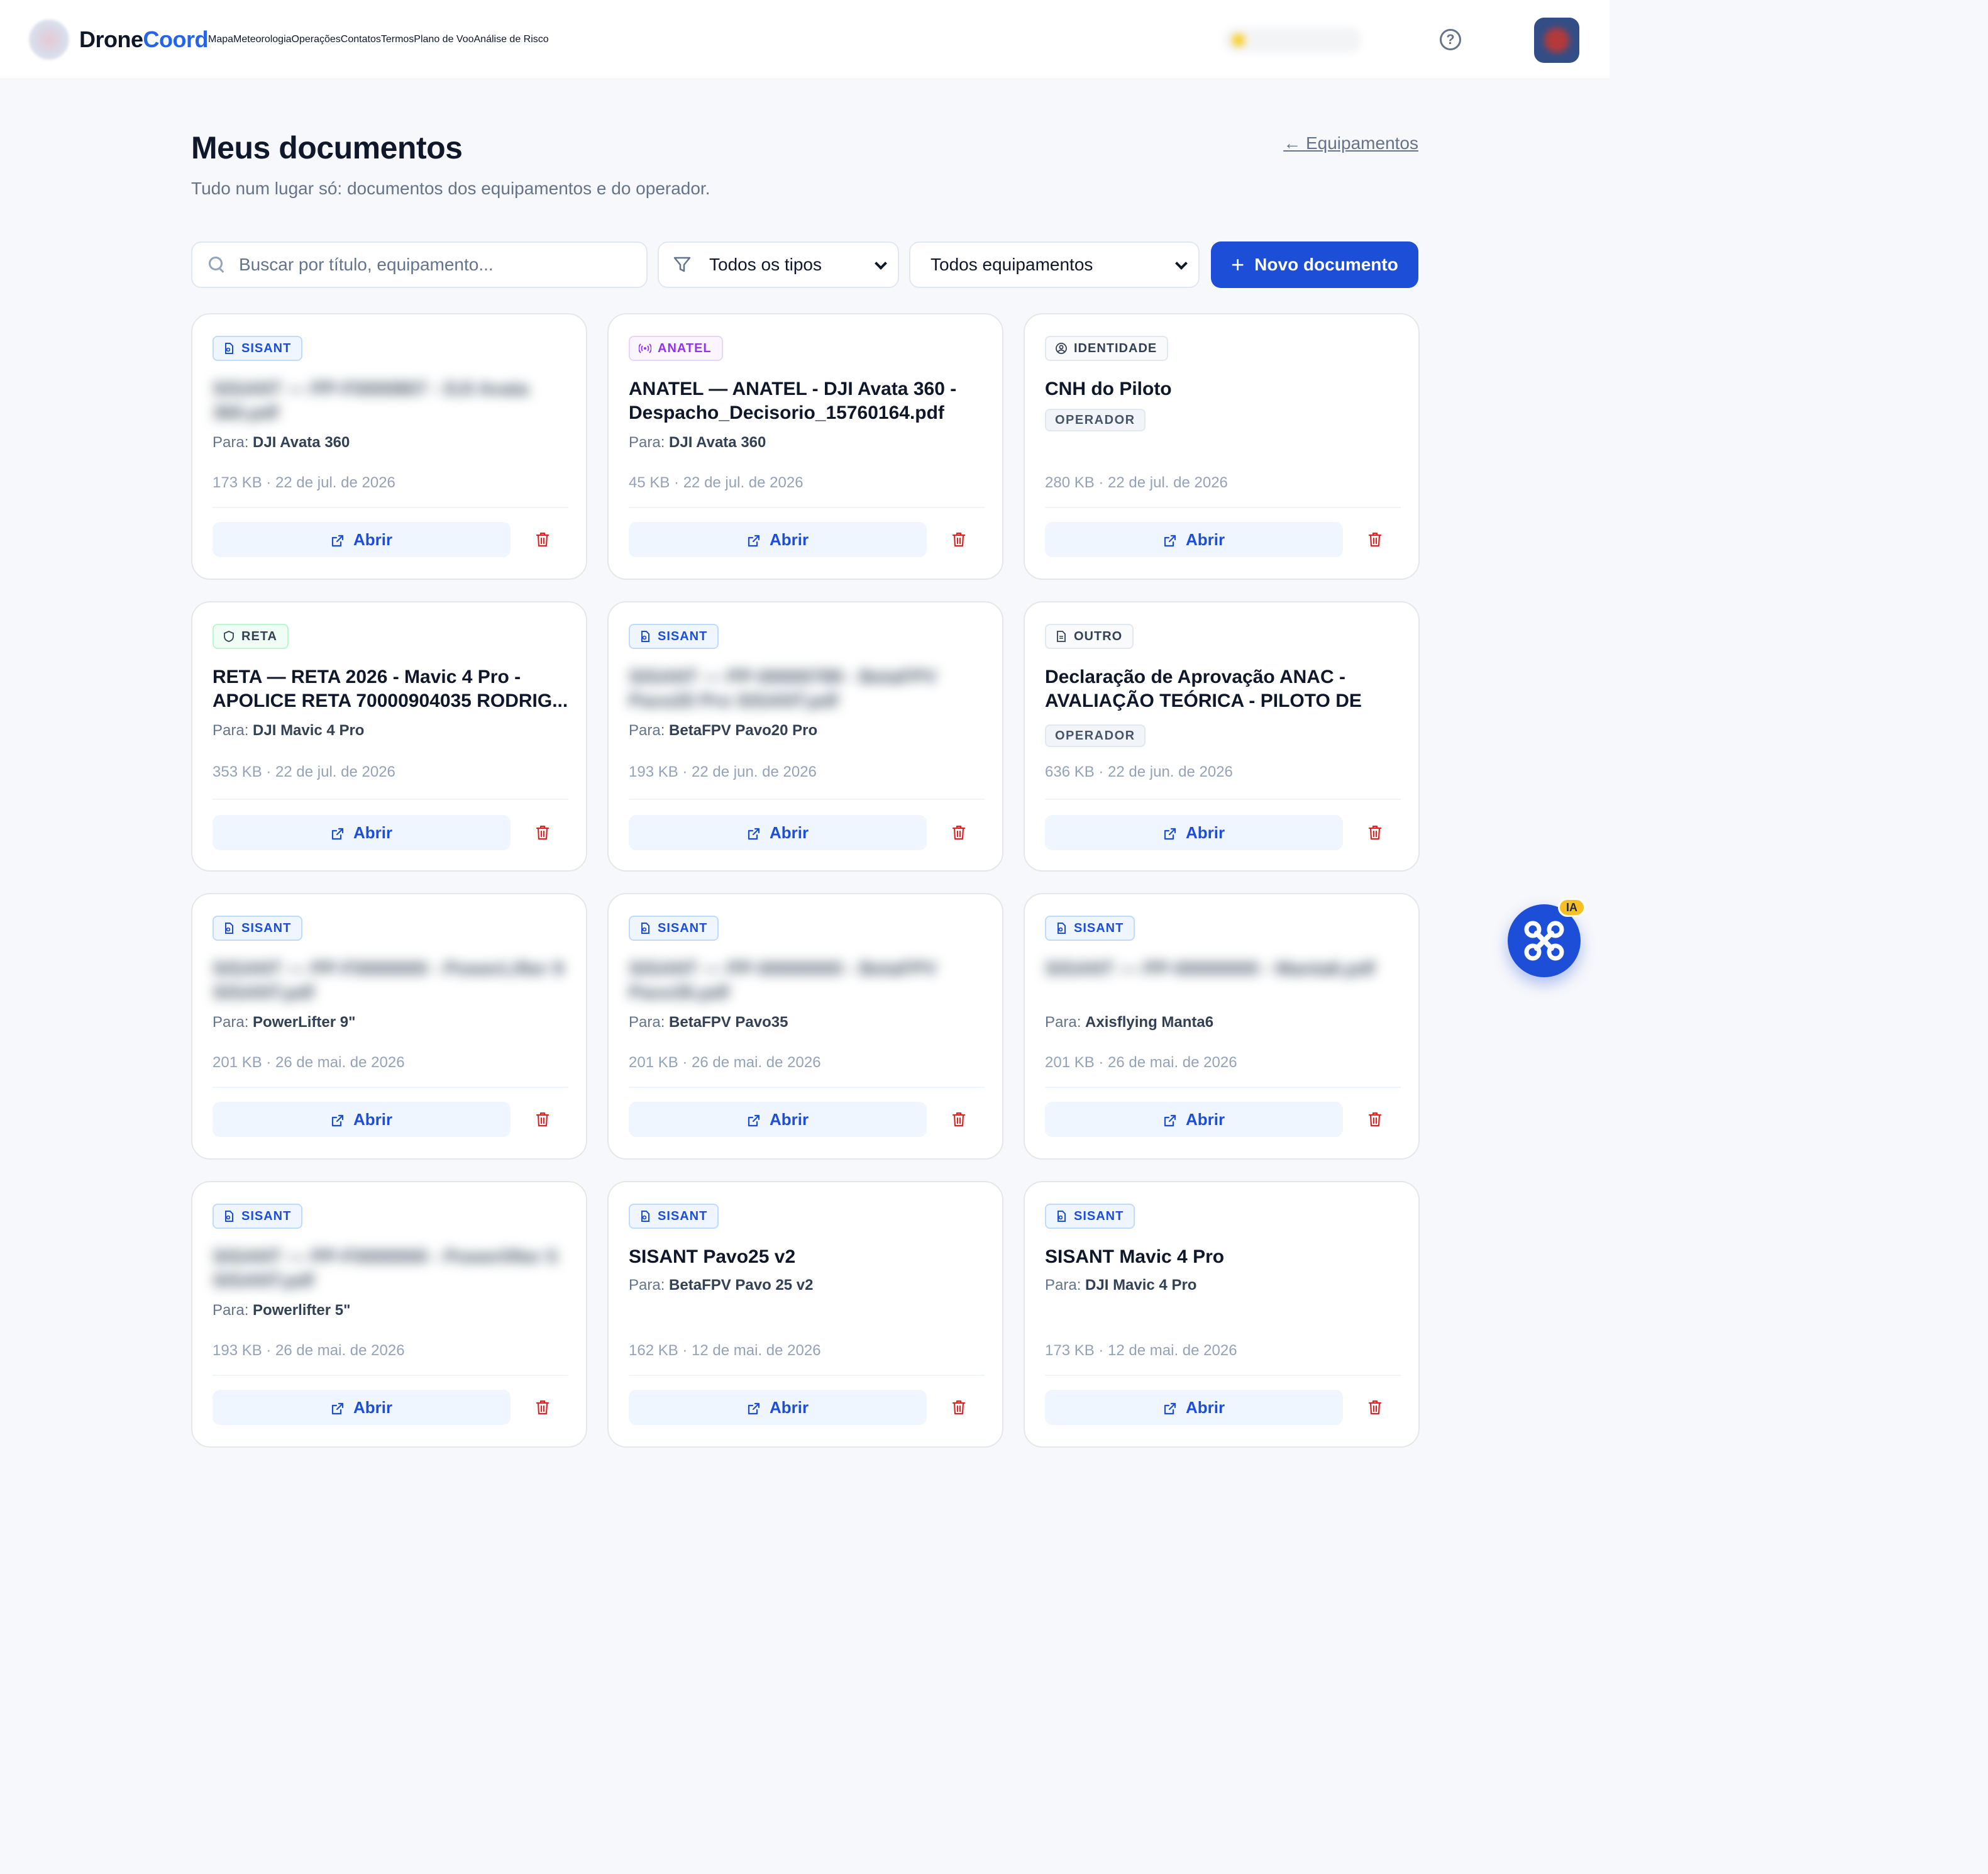 This screenshot has width=1988, height=1874. Describe the element at coordinates (443, 39) in the screenshot. I see `nav-item-plano-de-voo: Plano de Voo` at that location.